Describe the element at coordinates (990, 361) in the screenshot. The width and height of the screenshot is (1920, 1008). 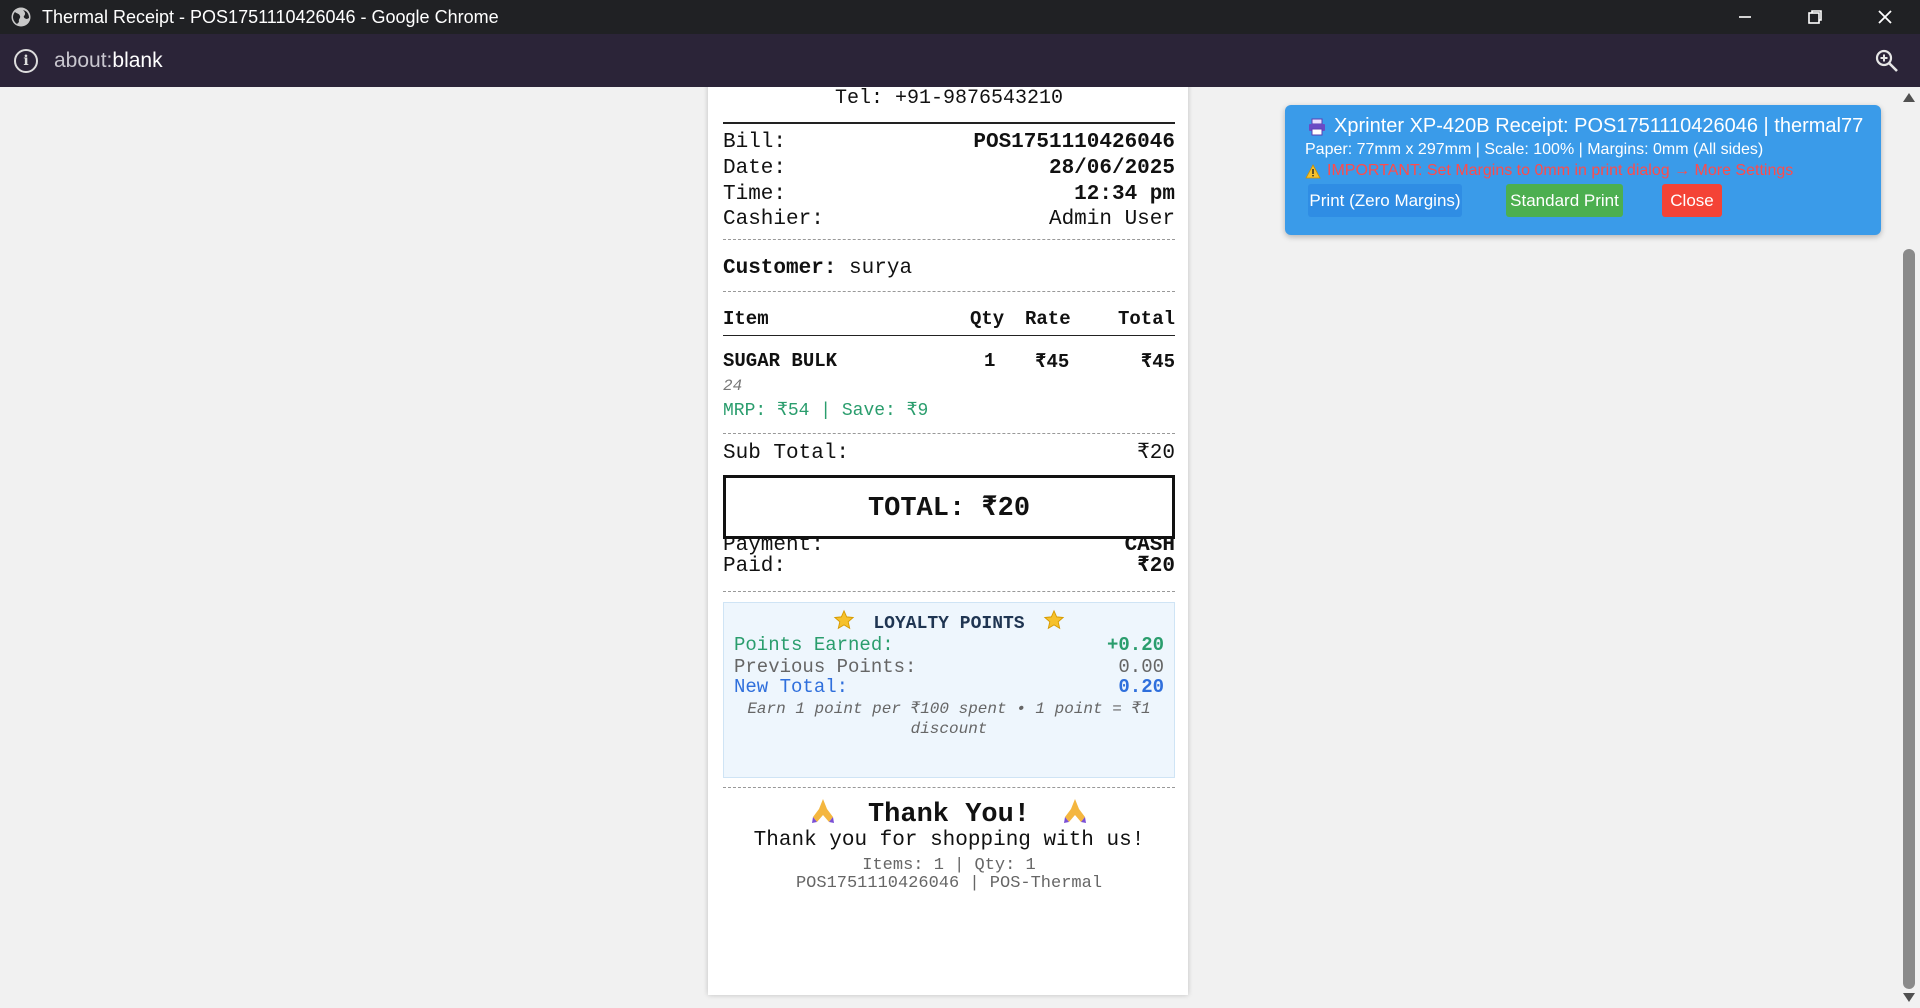
I see `item-qty: 1` at that location.